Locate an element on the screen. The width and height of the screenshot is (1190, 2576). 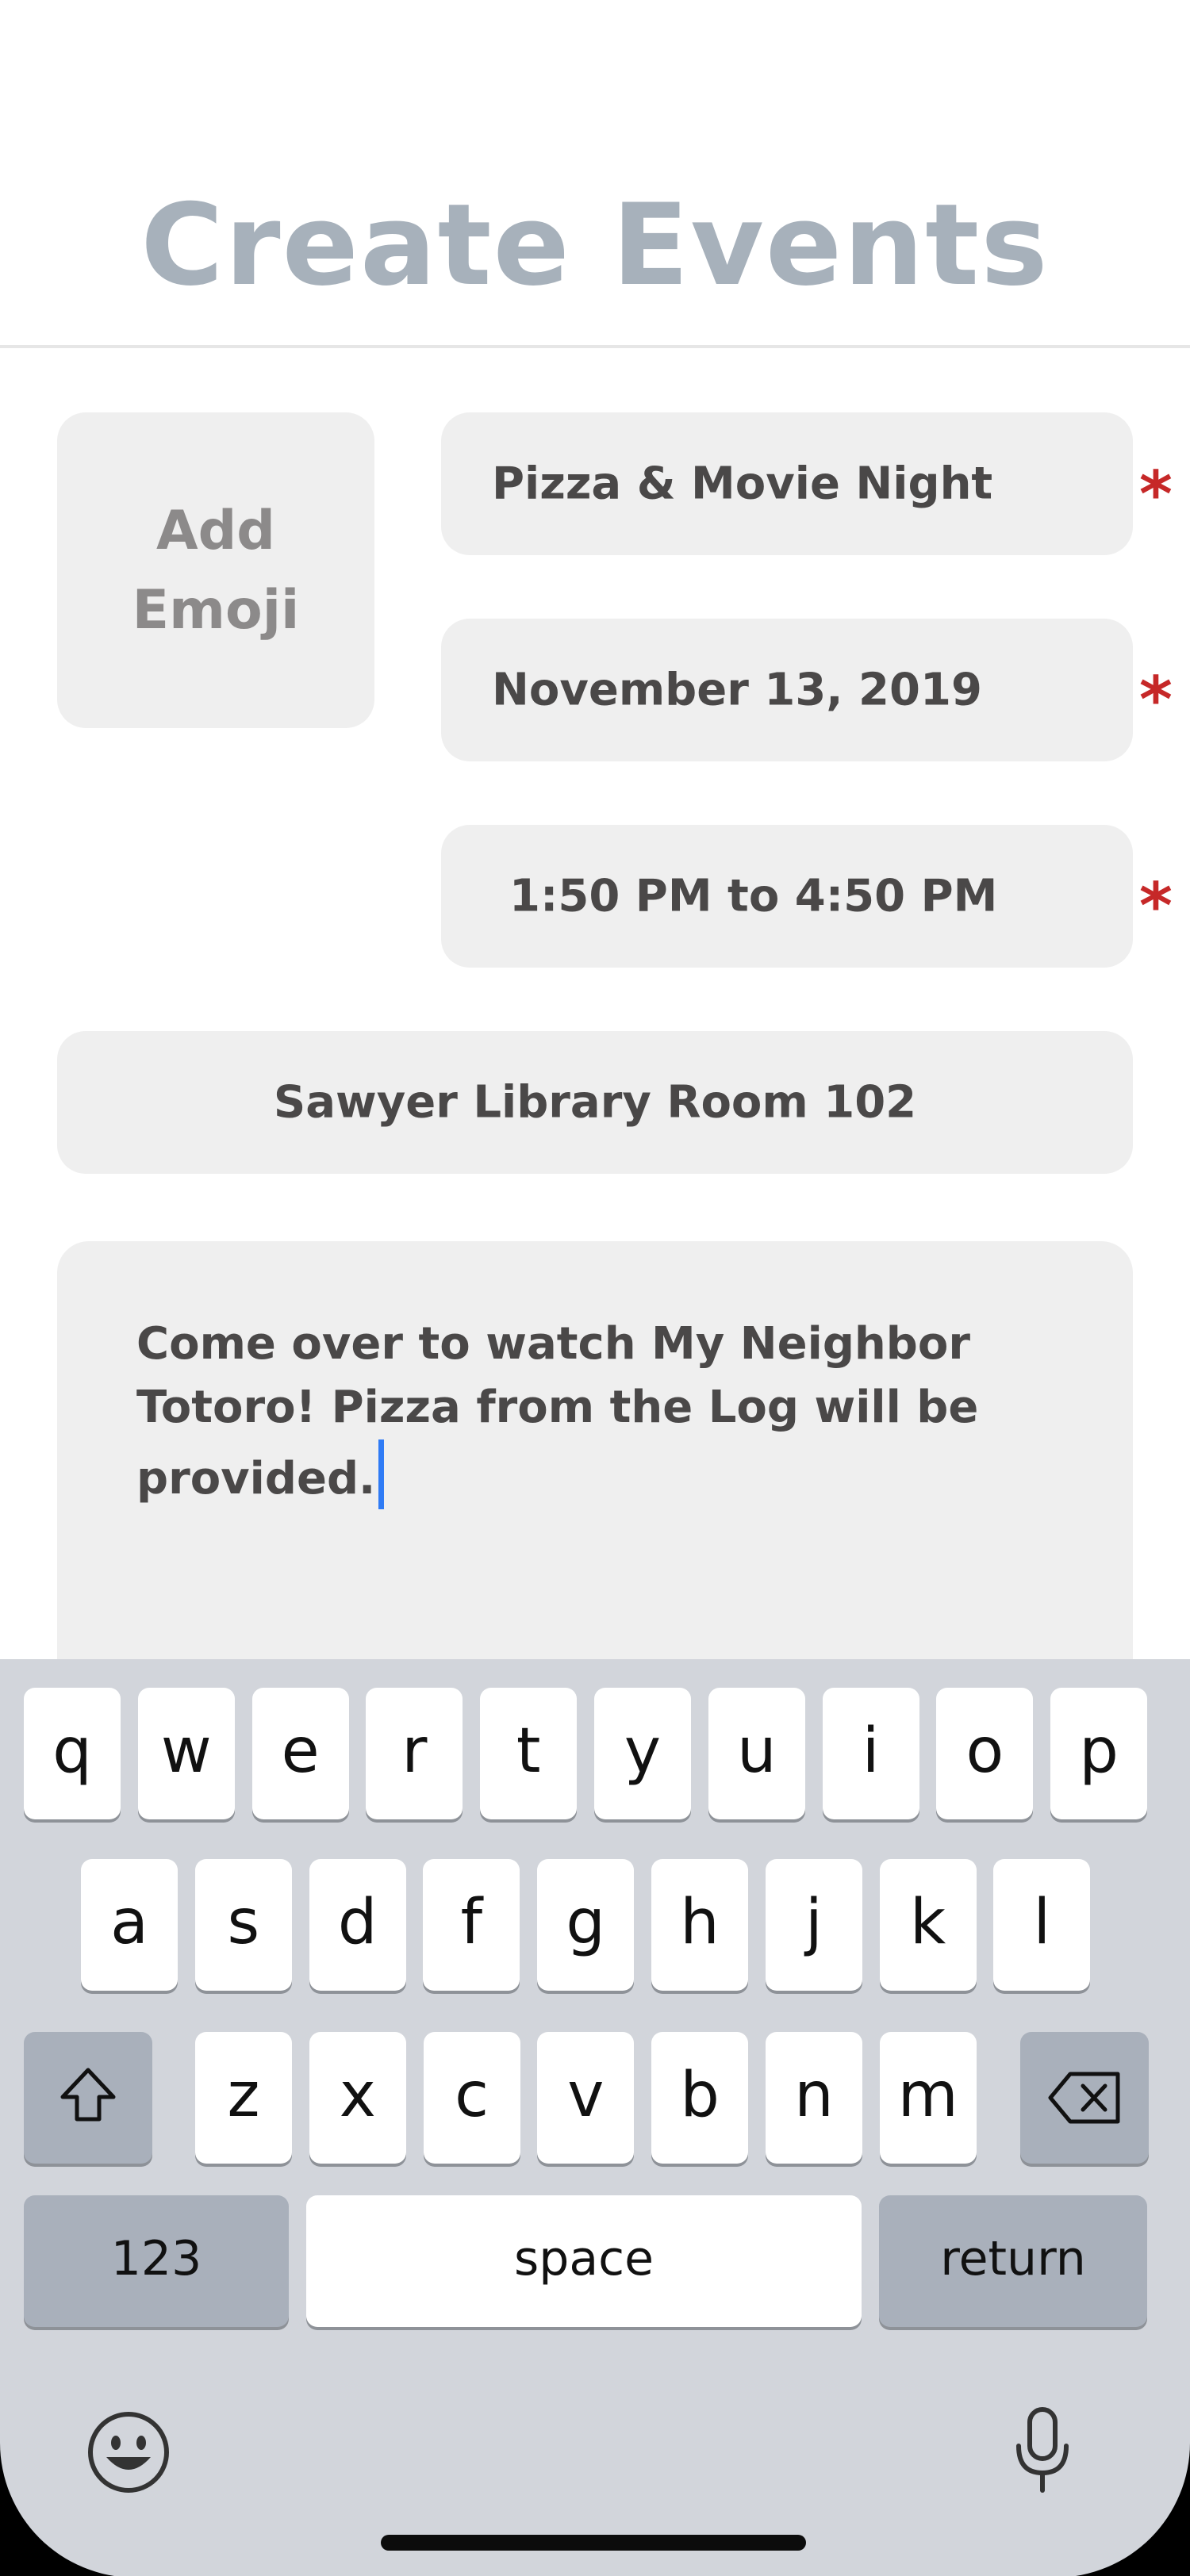
key-o: o is located at coordinates (985, 1753).